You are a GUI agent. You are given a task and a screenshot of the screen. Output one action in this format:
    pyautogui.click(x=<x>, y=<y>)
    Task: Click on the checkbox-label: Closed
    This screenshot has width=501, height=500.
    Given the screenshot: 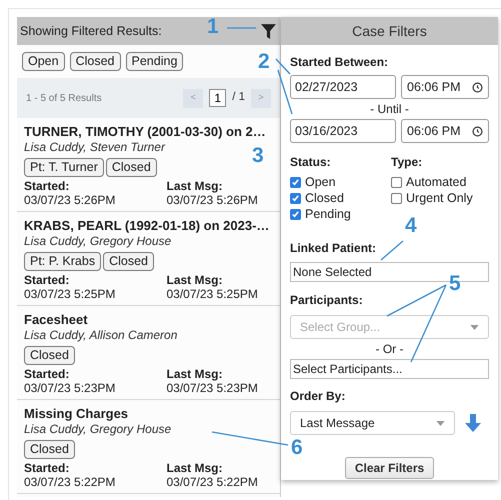 What is the action you would take?
    pyautogui.click(x=324, y=198)
    